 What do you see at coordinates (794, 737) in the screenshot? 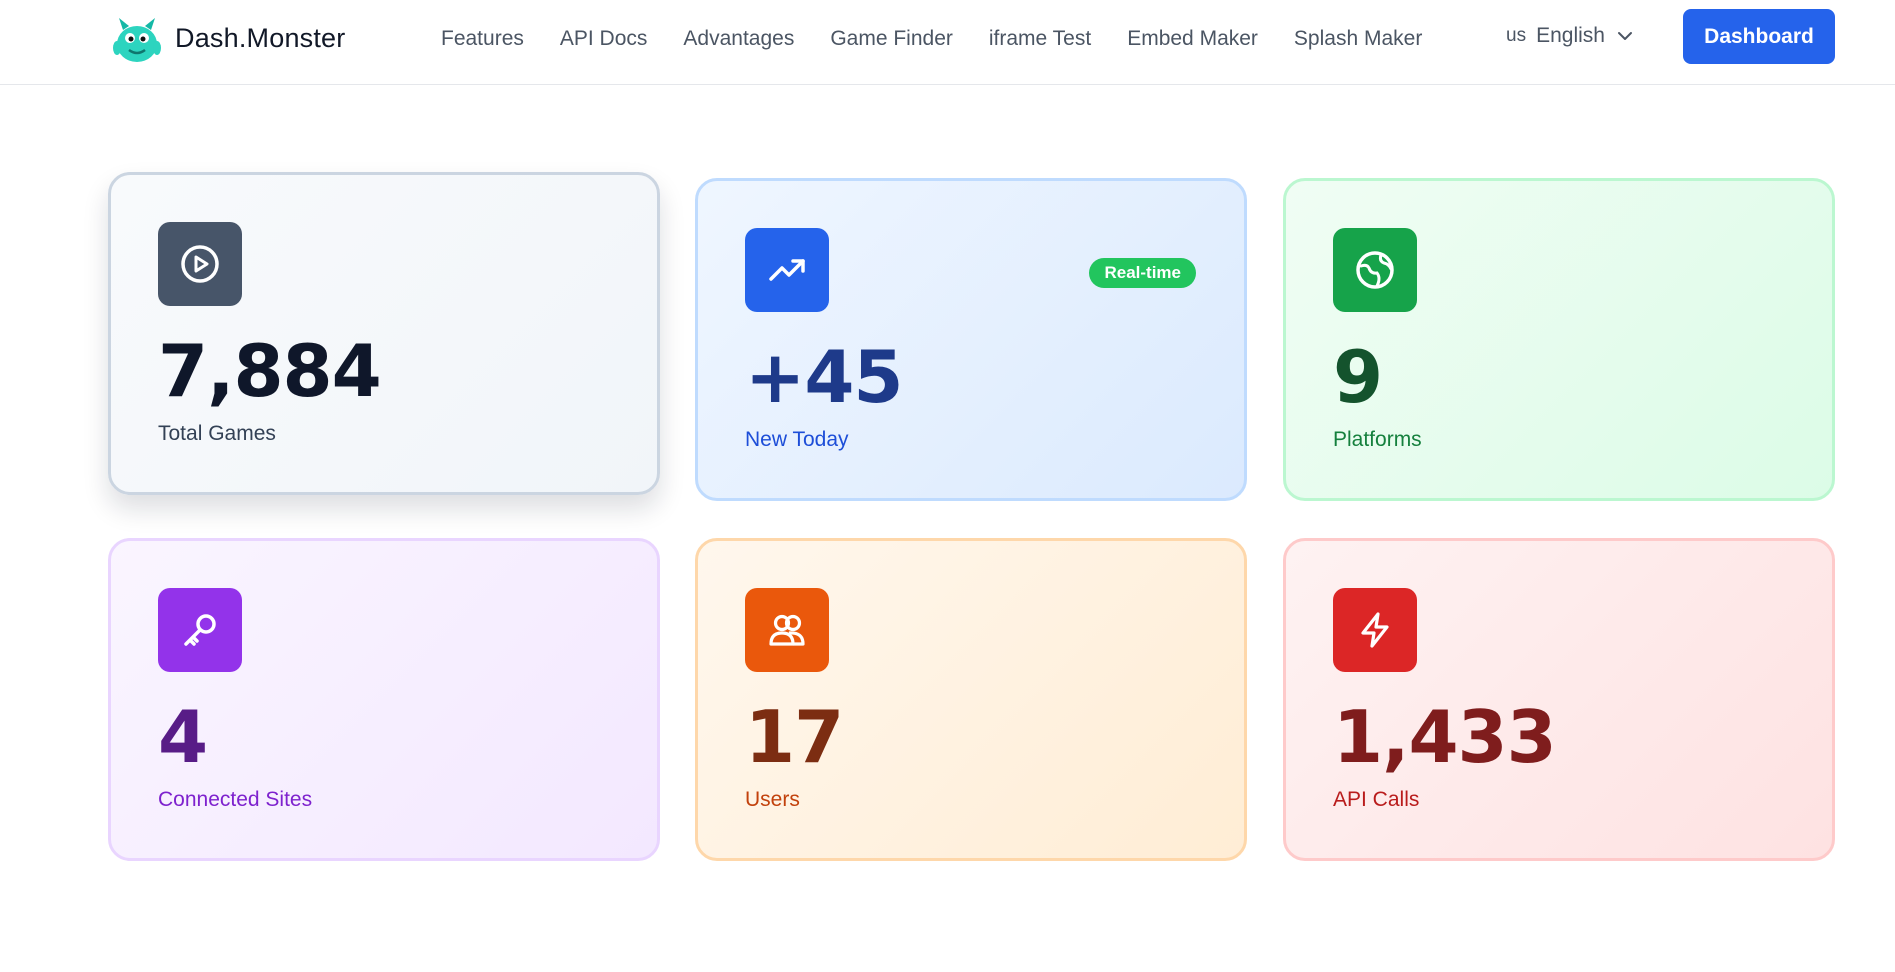
I see `stat-value: 17` at bounding box center [794, 737].